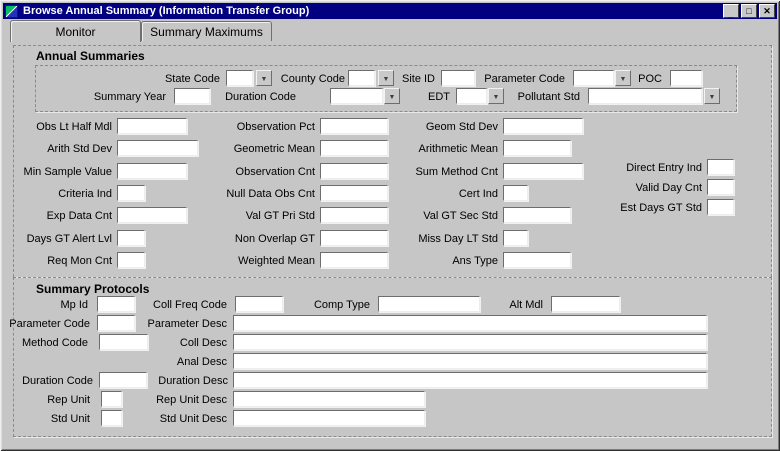 This screenshot has width=780, height=451. I want to click on method-code-input, so click(123, 342).